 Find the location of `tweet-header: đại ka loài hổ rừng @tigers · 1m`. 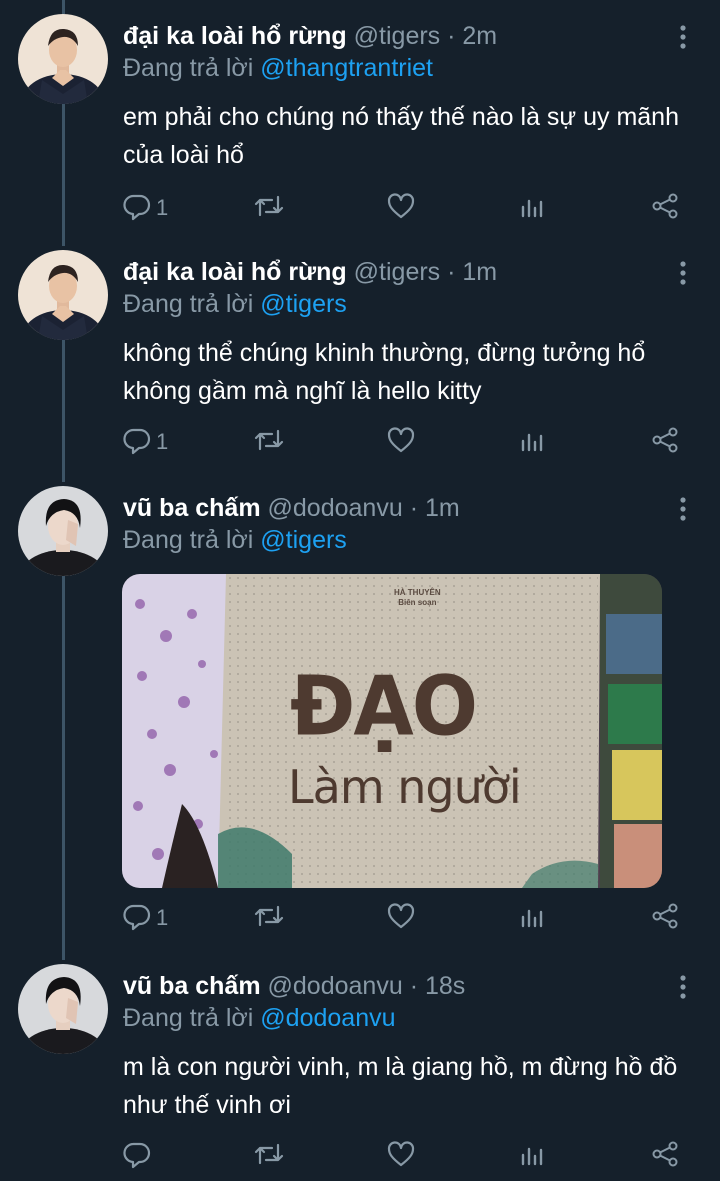

tweet-header: đại ka loài hổ rừng @tigers · 1m is located at coordinates (310, 272).